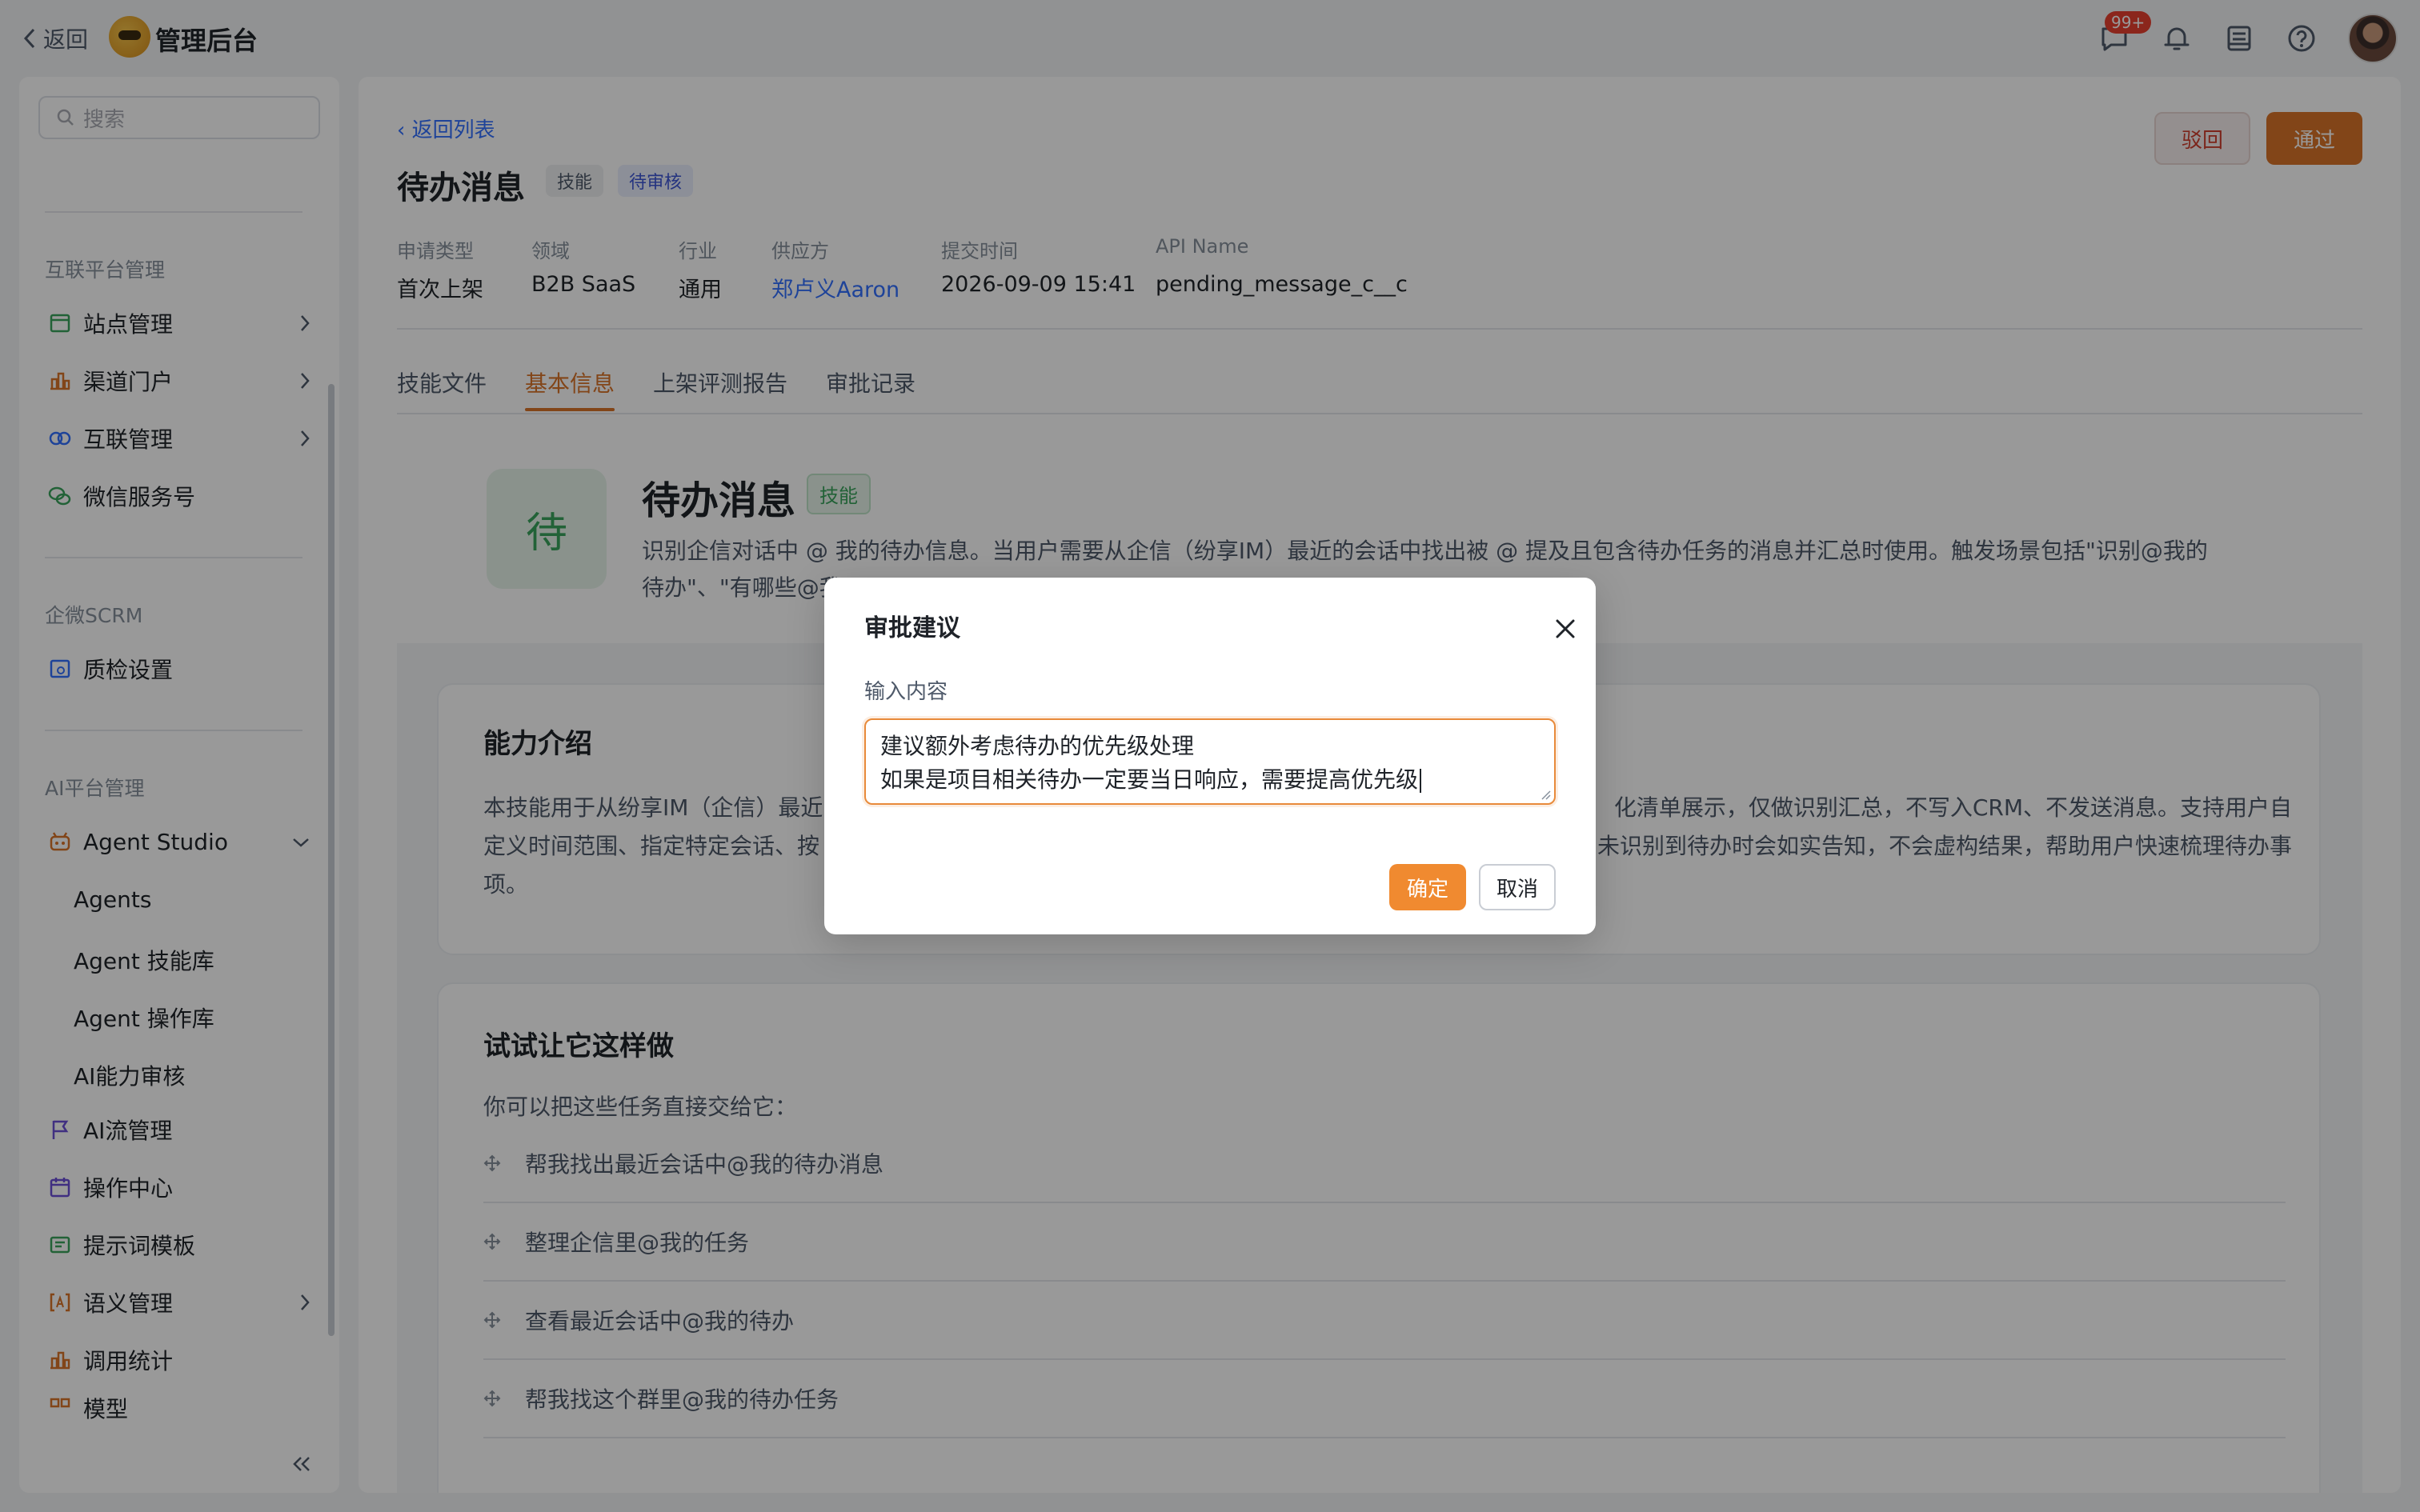  Describe the element at coordinates (1037, 746) in the screenshot. I see `textarea-line: 建议额外考虑待办的优先级处理` at that location.